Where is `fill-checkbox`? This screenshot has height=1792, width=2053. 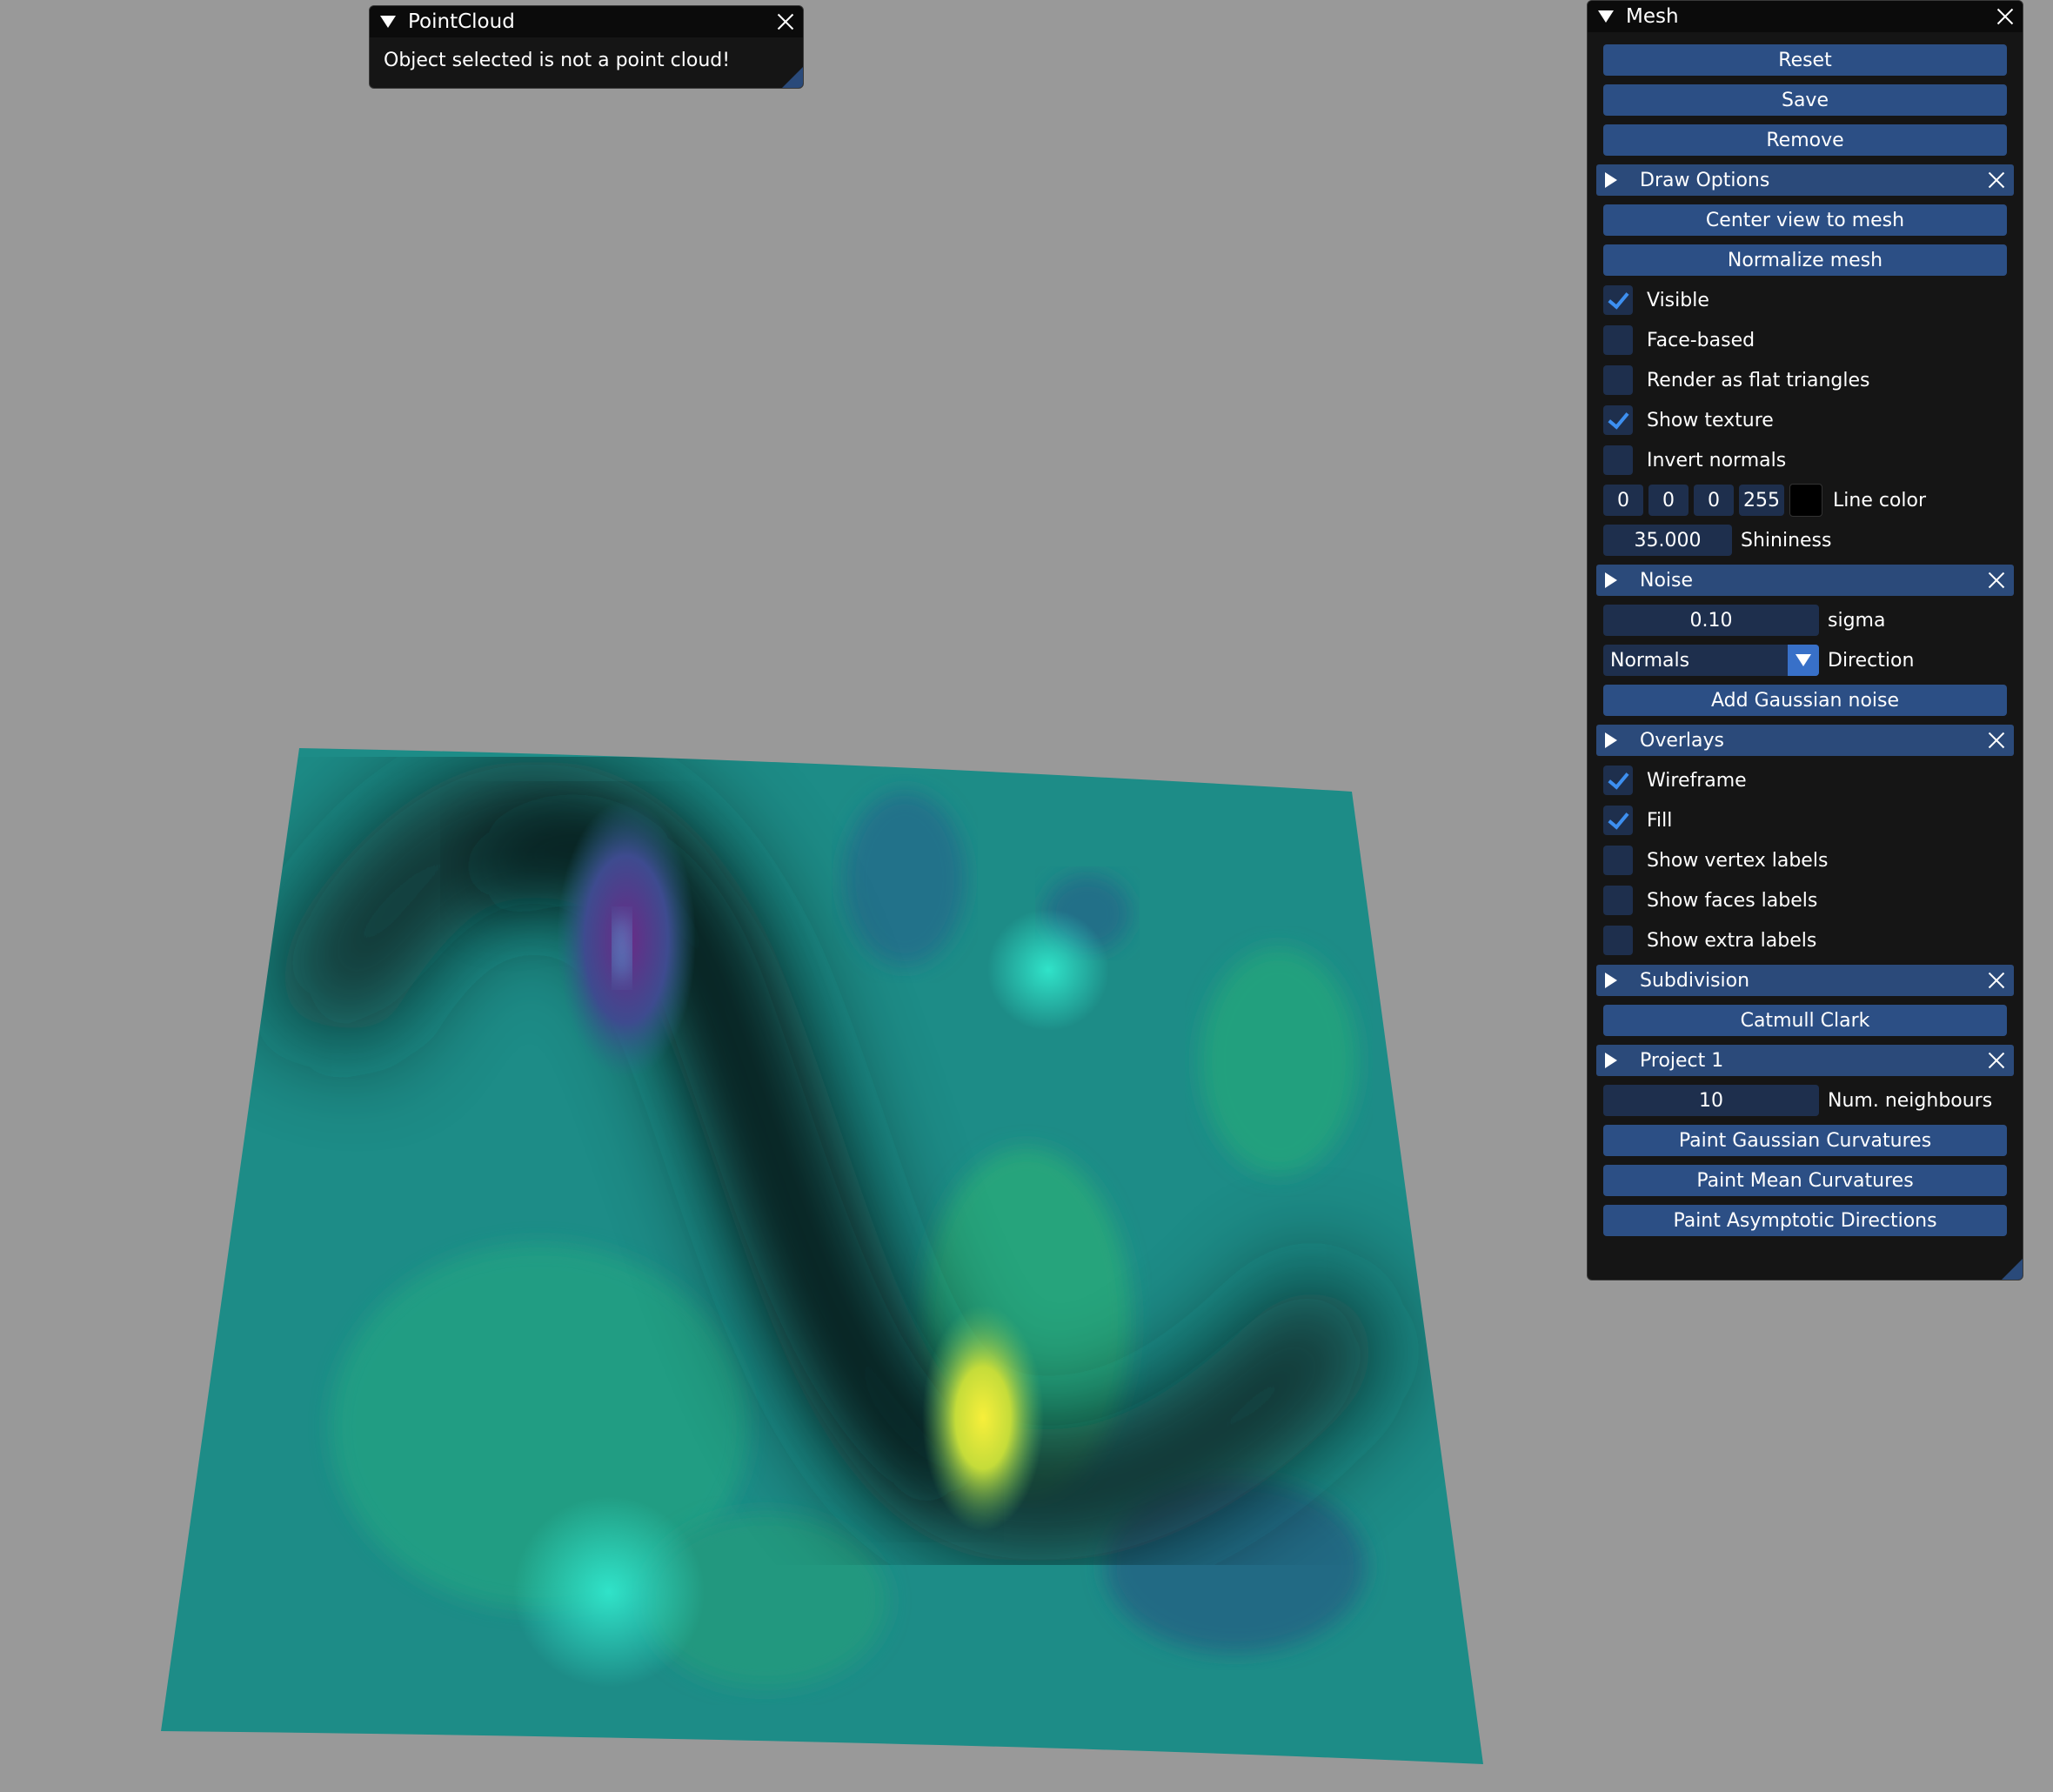 fill-checkbox is located at coordinates (1618, 820).